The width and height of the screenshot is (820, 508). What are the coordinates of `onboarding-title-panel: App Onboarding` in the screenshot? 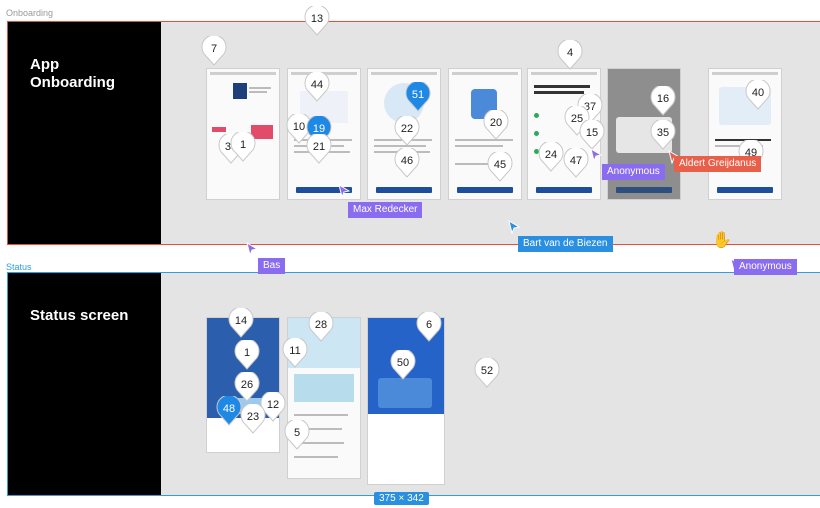 It's located at (84, 133).